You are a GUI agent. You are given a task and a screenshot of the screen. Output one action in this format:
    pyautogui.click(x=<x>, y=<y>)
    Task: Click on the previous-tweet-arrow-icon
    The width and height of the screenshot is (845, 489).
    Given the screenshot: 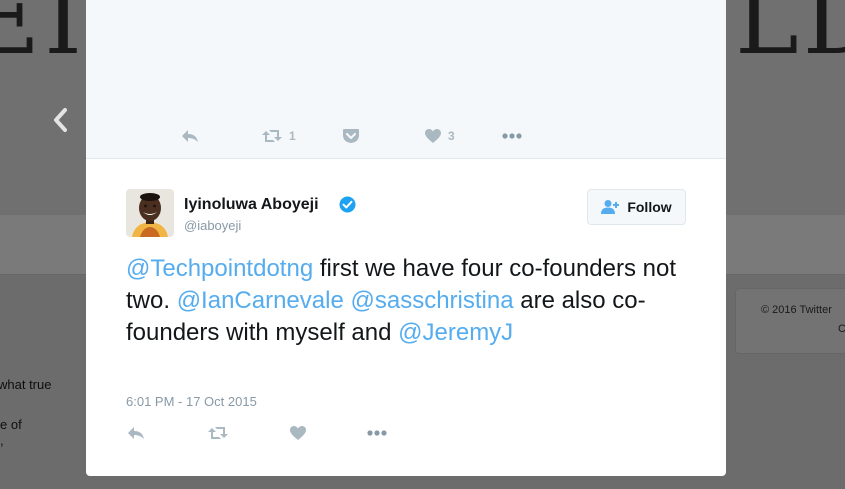 What is the action you would take?
    pyautogui.click(x=61, y=120)
    